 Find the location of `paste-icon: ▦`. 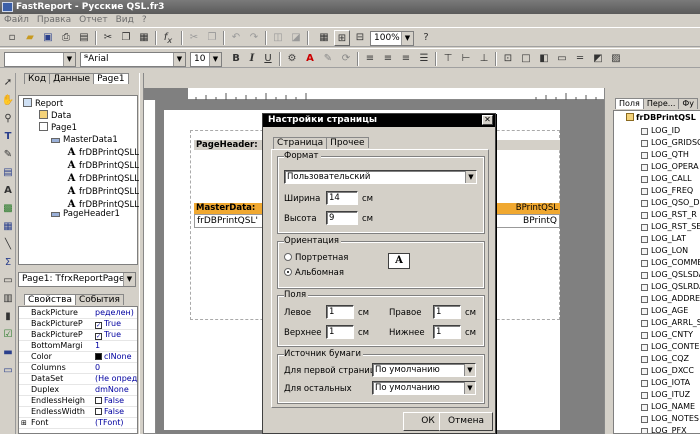

paste-icon: ▦ is located at coordinates (144, 38).